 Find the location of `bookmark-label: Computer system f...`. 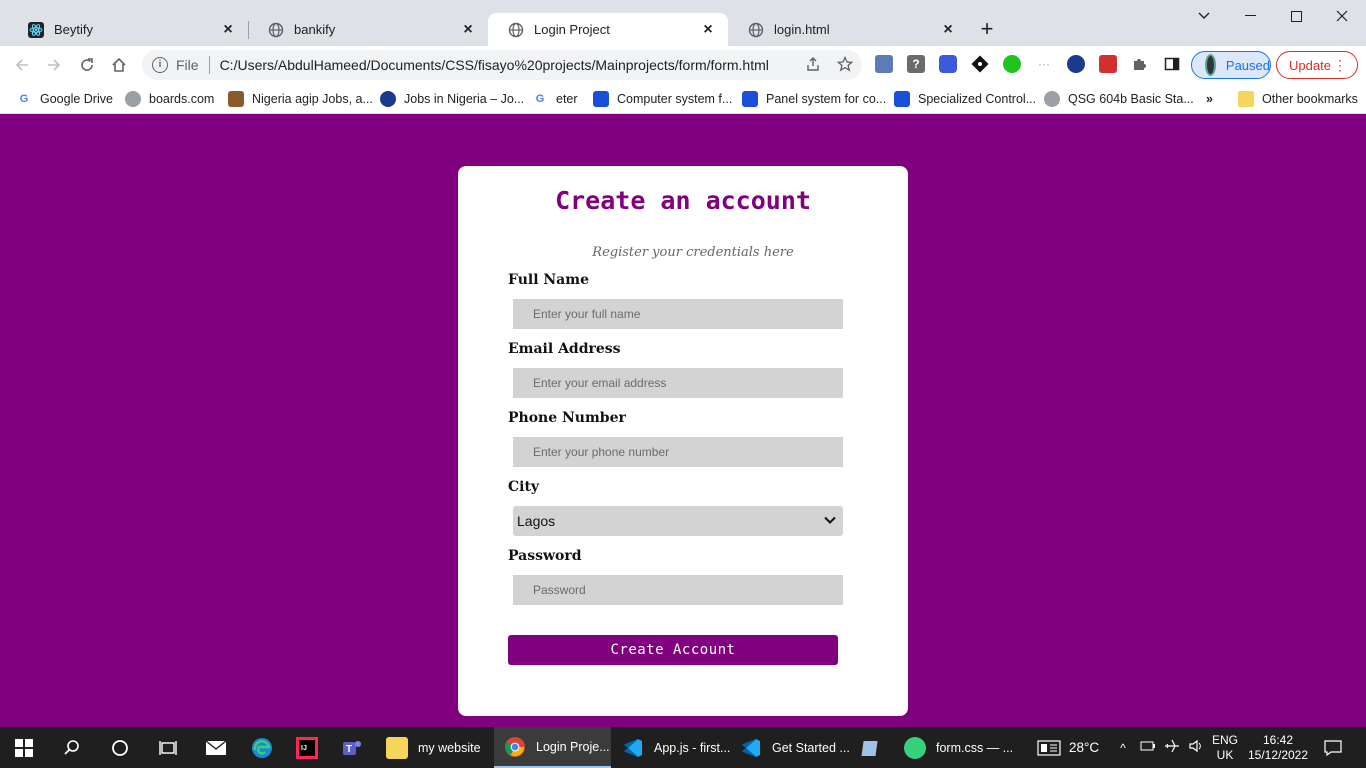

bookmark-label: Computer system f... is located at coordinates (675, 99).